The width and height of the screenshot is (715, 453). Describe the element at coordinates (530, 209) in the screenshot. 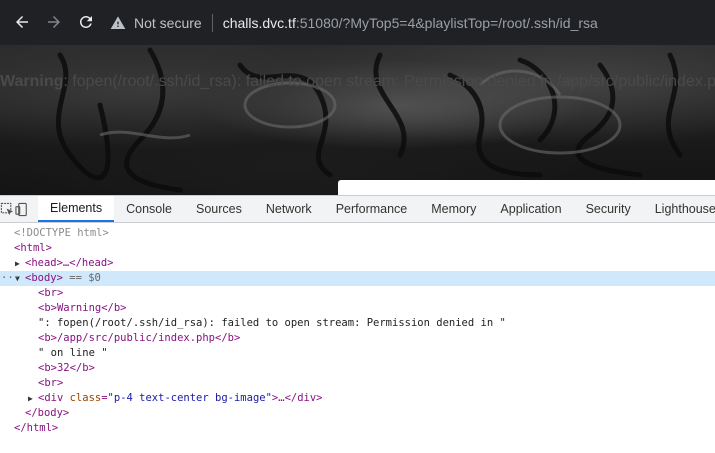

I see `tab-application: Application` at that location.